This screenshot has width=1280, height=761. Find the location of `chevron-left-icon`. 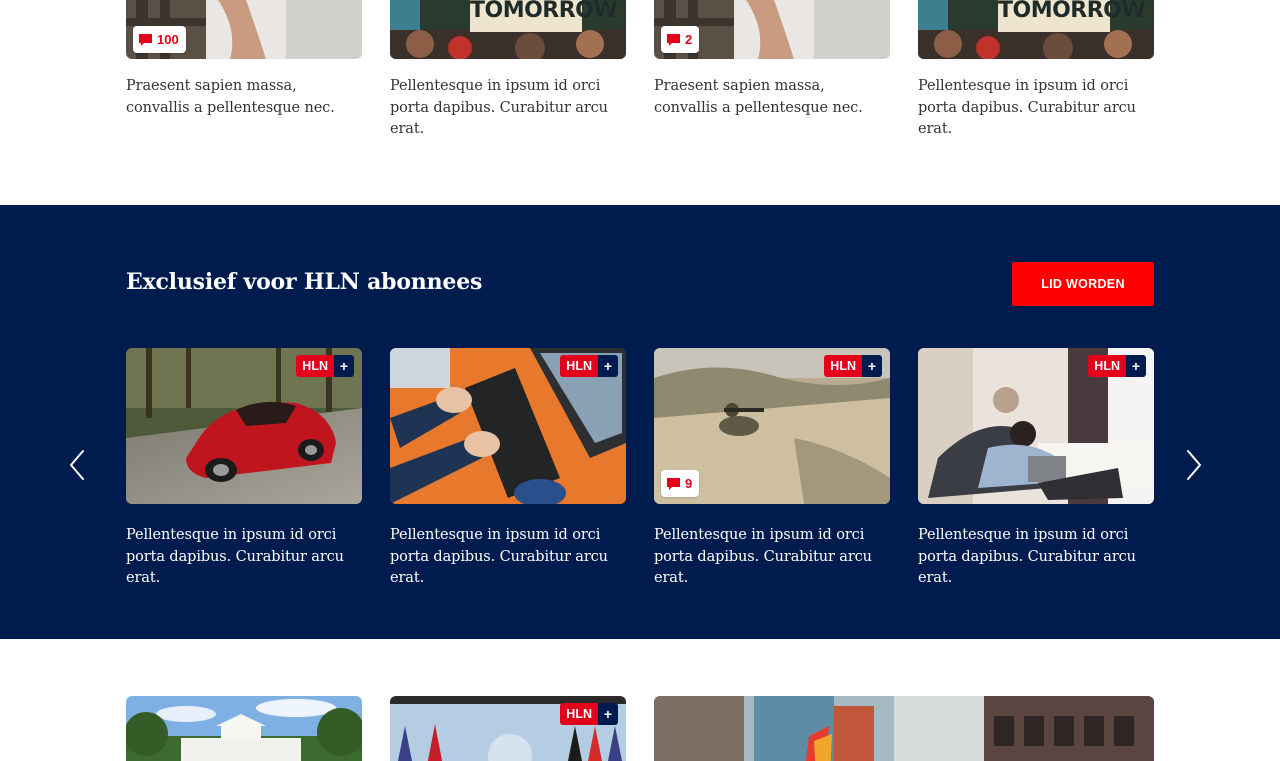

chevron-left-icon is located at coordinates (77, 465).